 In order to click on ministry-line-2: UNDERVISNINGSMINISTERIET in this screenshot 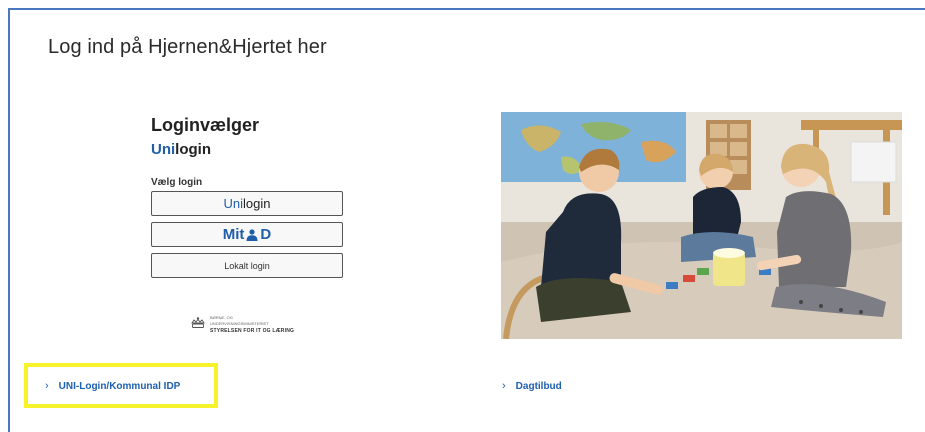, I will do `click(239, 323)`.